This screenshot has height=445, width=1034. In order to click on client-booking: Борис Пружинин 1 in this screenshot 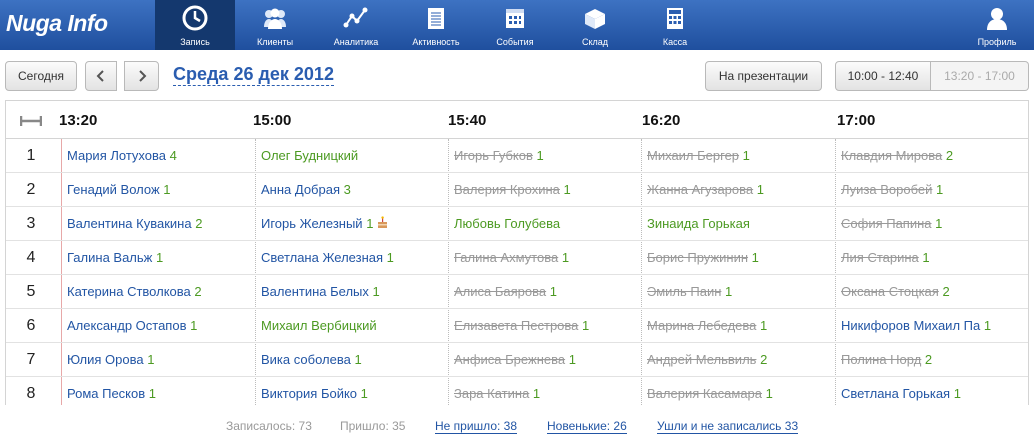, I will do `click(738, 258)`.